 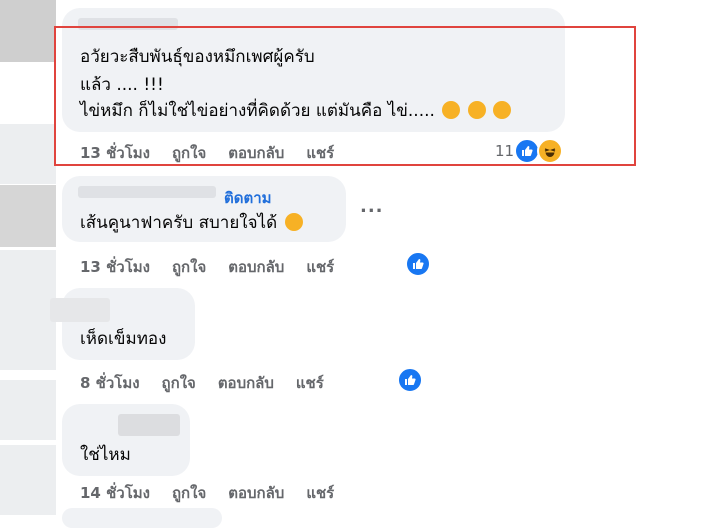 What do you see at coordinates (115, 267) in the screenshot?
I see `timestamp: 13 ชั่วโมง` at bounding box center [115, 267].